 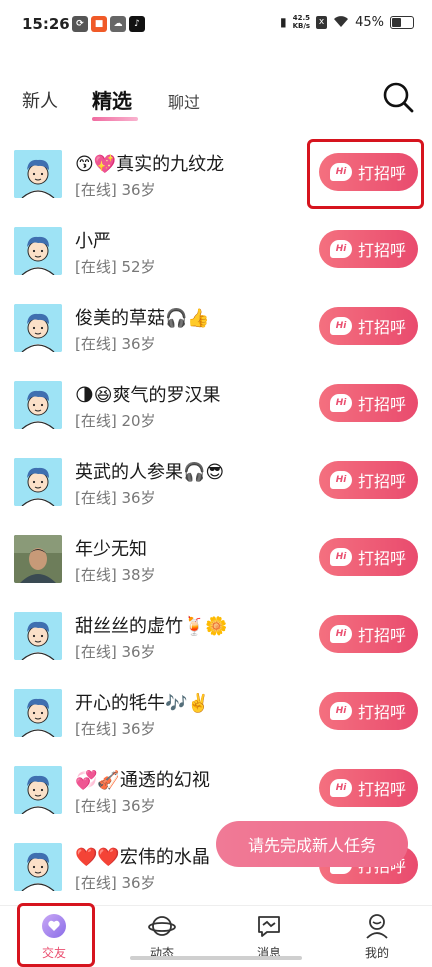 I want to click on tiktok-icon: ♪, so click(x=137, y=24).